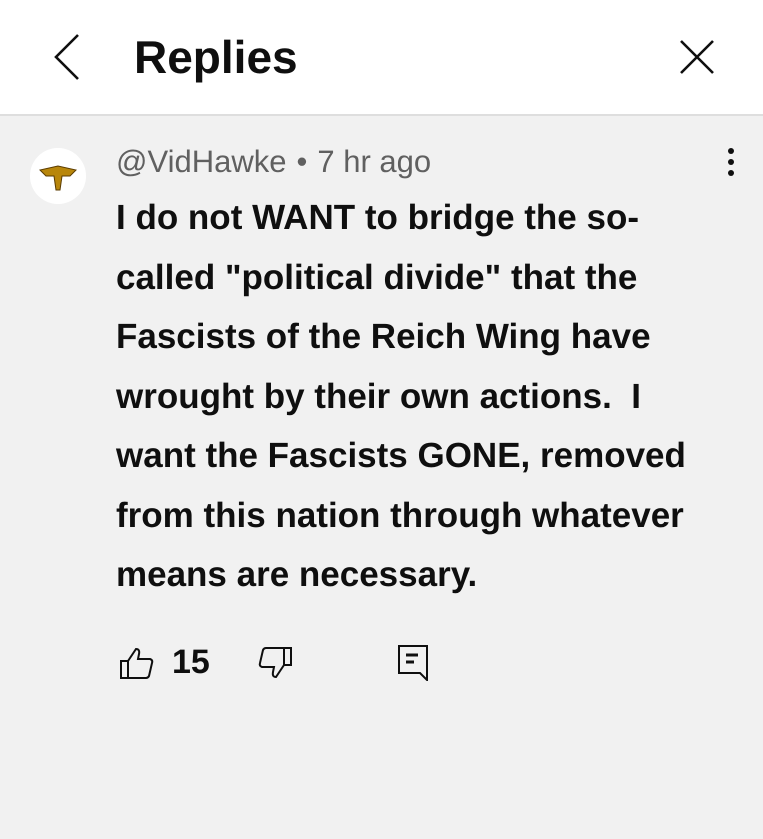 This screenshot has width=763, height=839. I want to click on page-title: Replies, so click(216, 57).